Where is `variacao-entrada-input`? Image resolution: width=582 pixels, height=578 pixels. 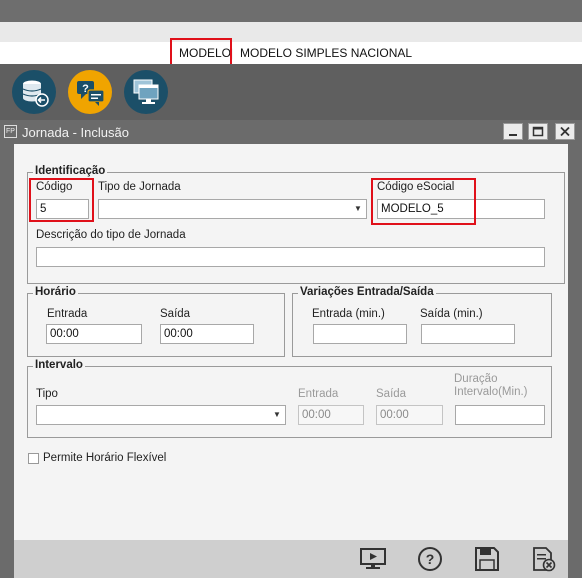 variacao-entrada-input is located at coordinates (360, 334).